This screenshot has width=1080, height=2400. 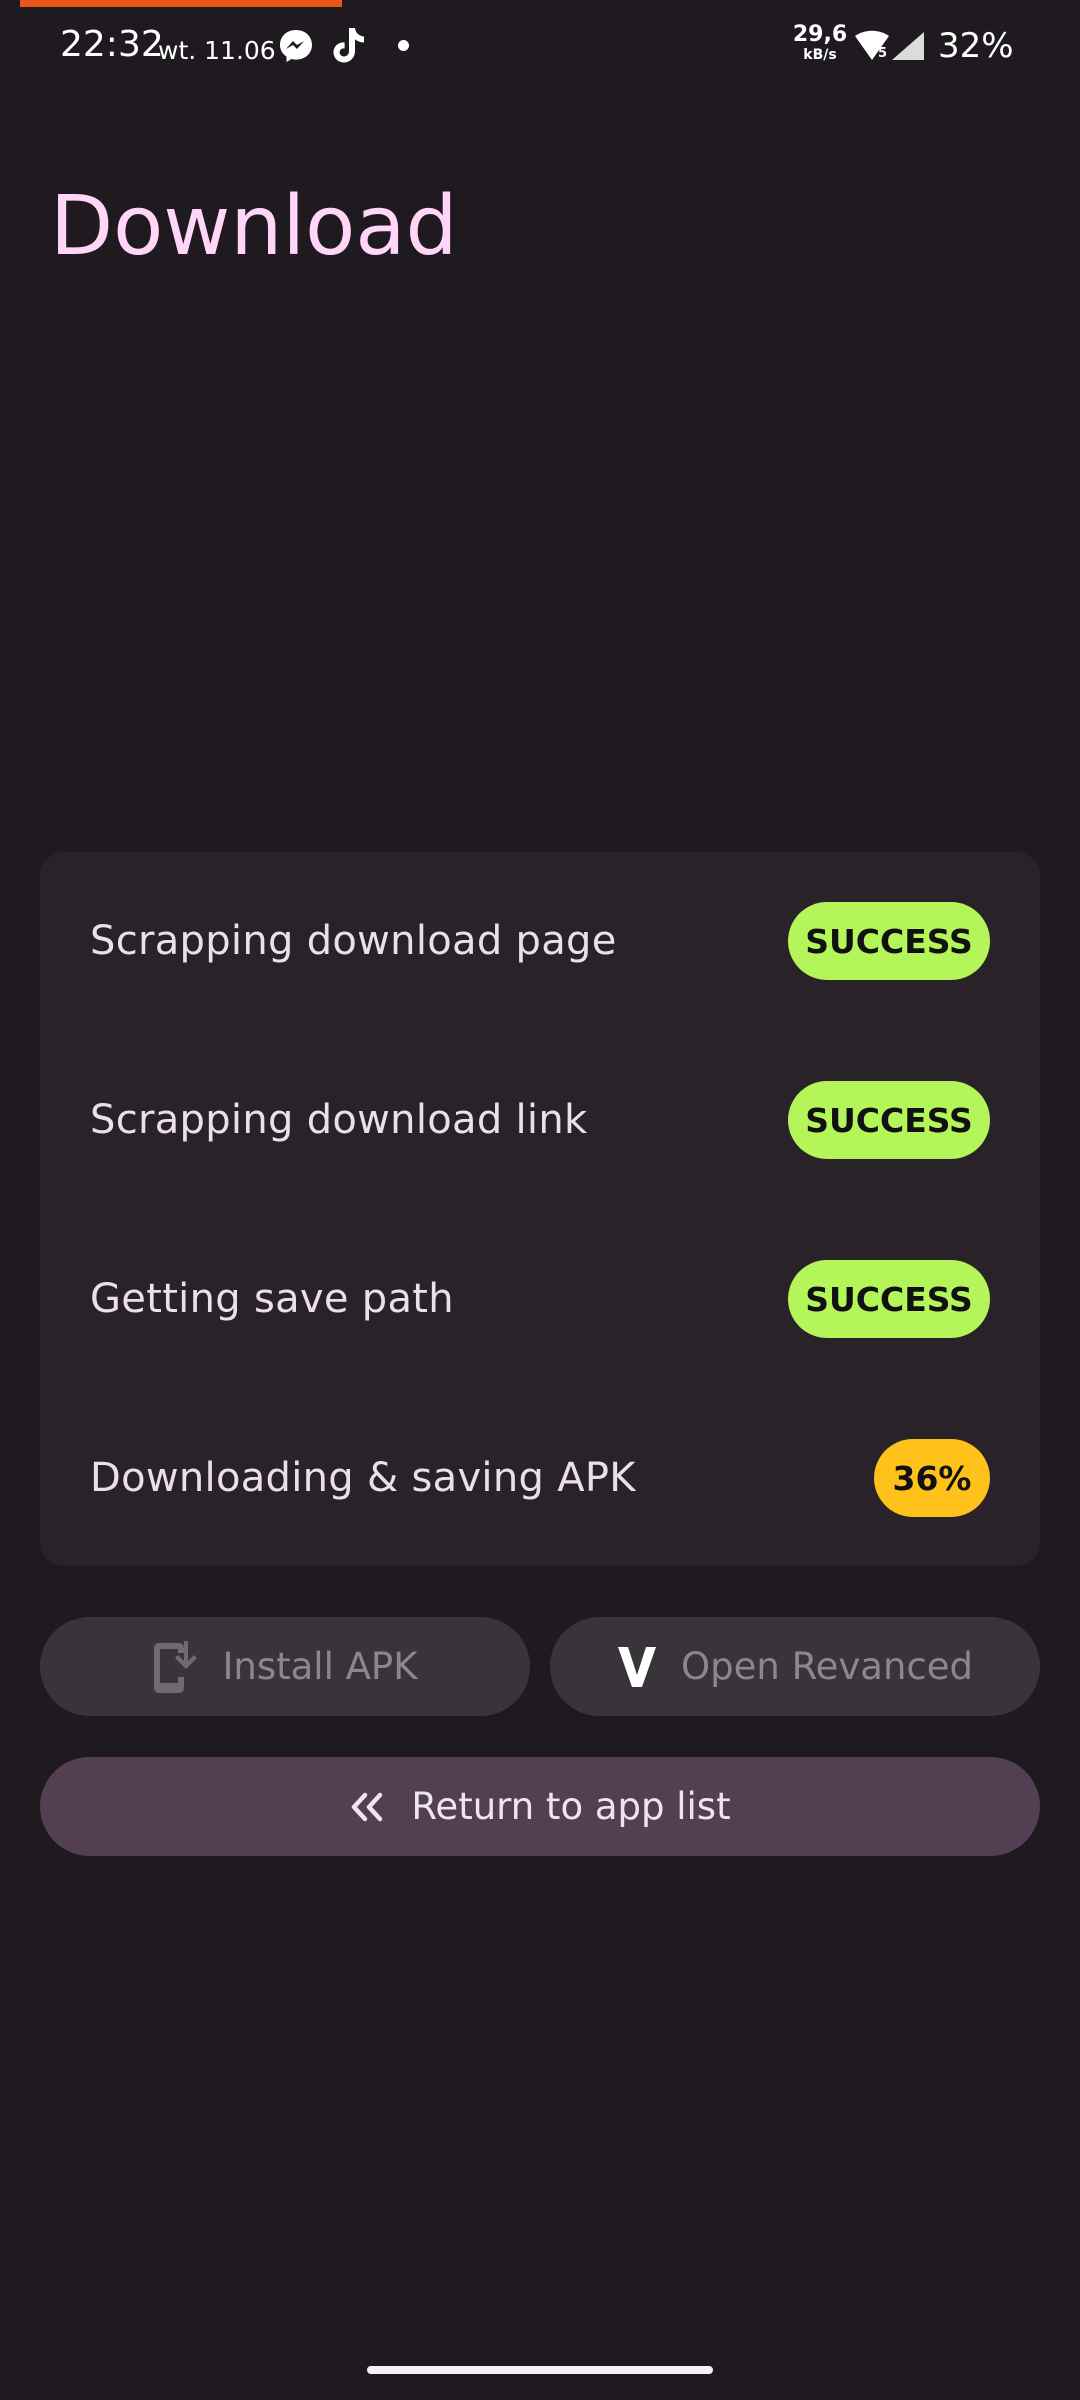 What do you see at coordinates (254, 226) in the screenshot?
I see `page-title: Download` at bounding box center [254, 226].